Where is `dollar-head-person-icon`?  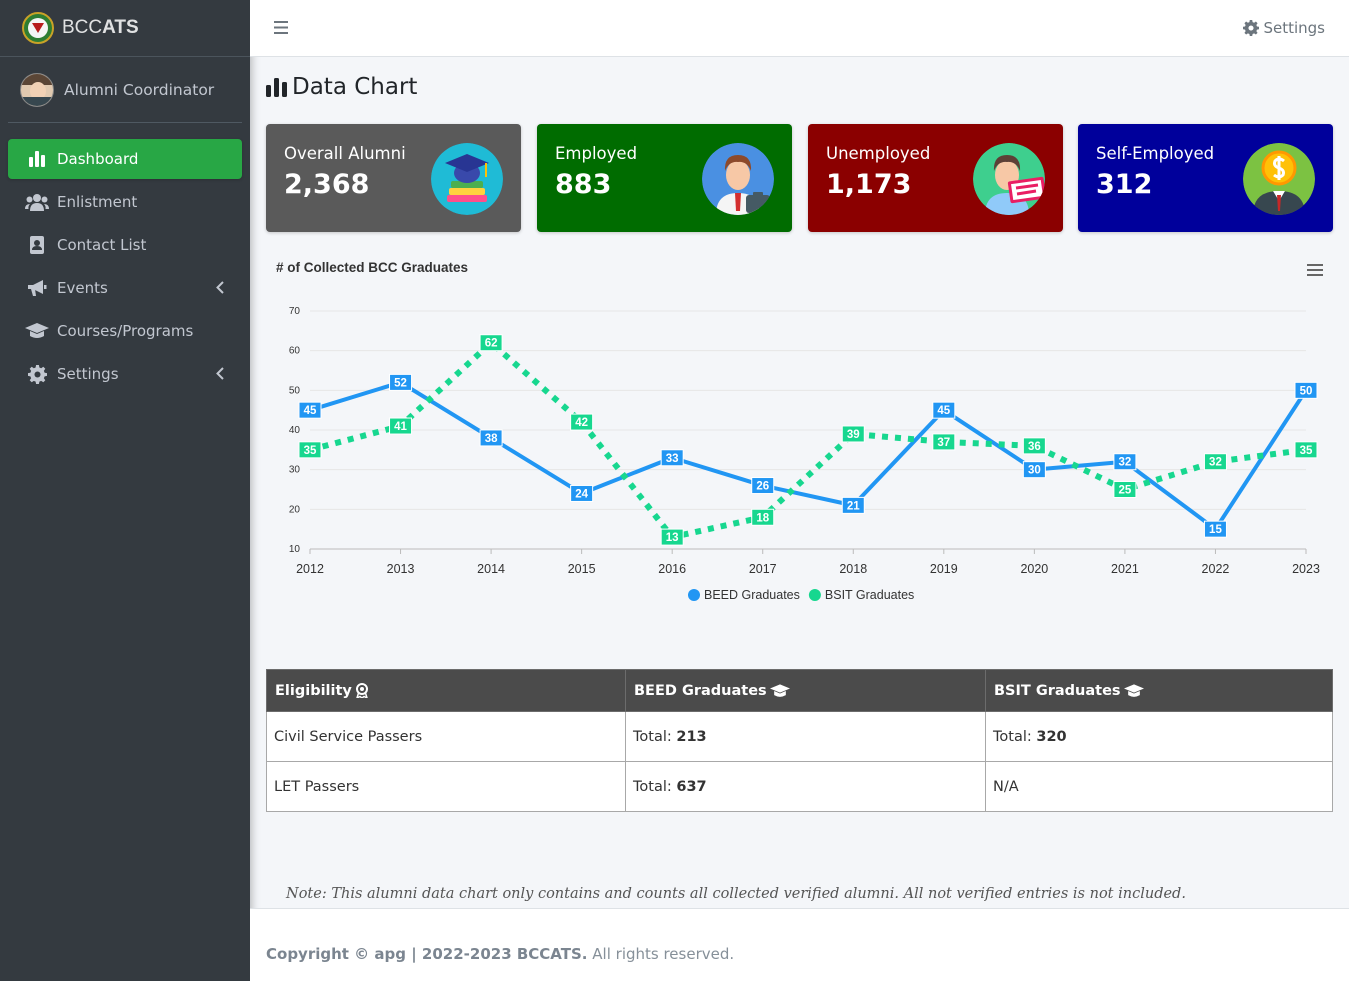 dollar-head-person-icon is located at coordinates (1279, 179).